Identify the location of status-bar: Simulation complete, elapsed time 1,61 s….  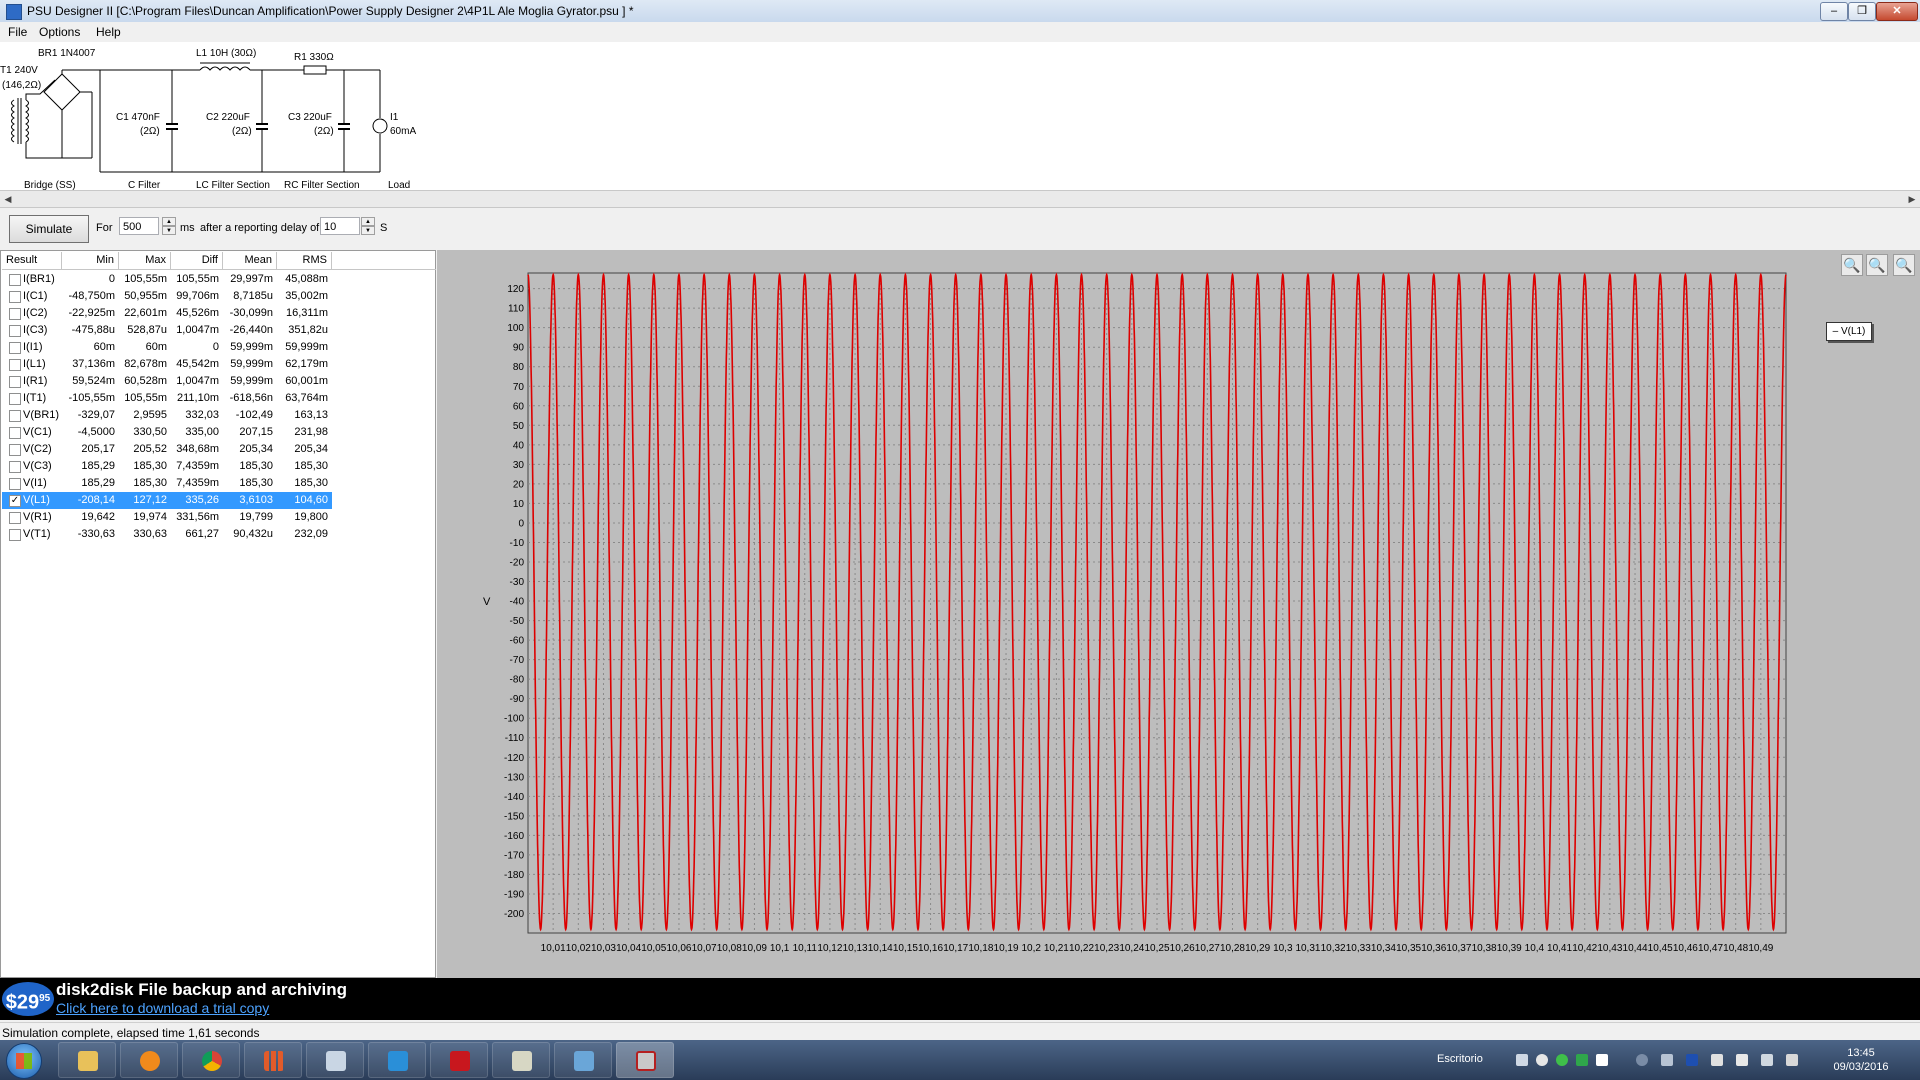
(960, 1031).